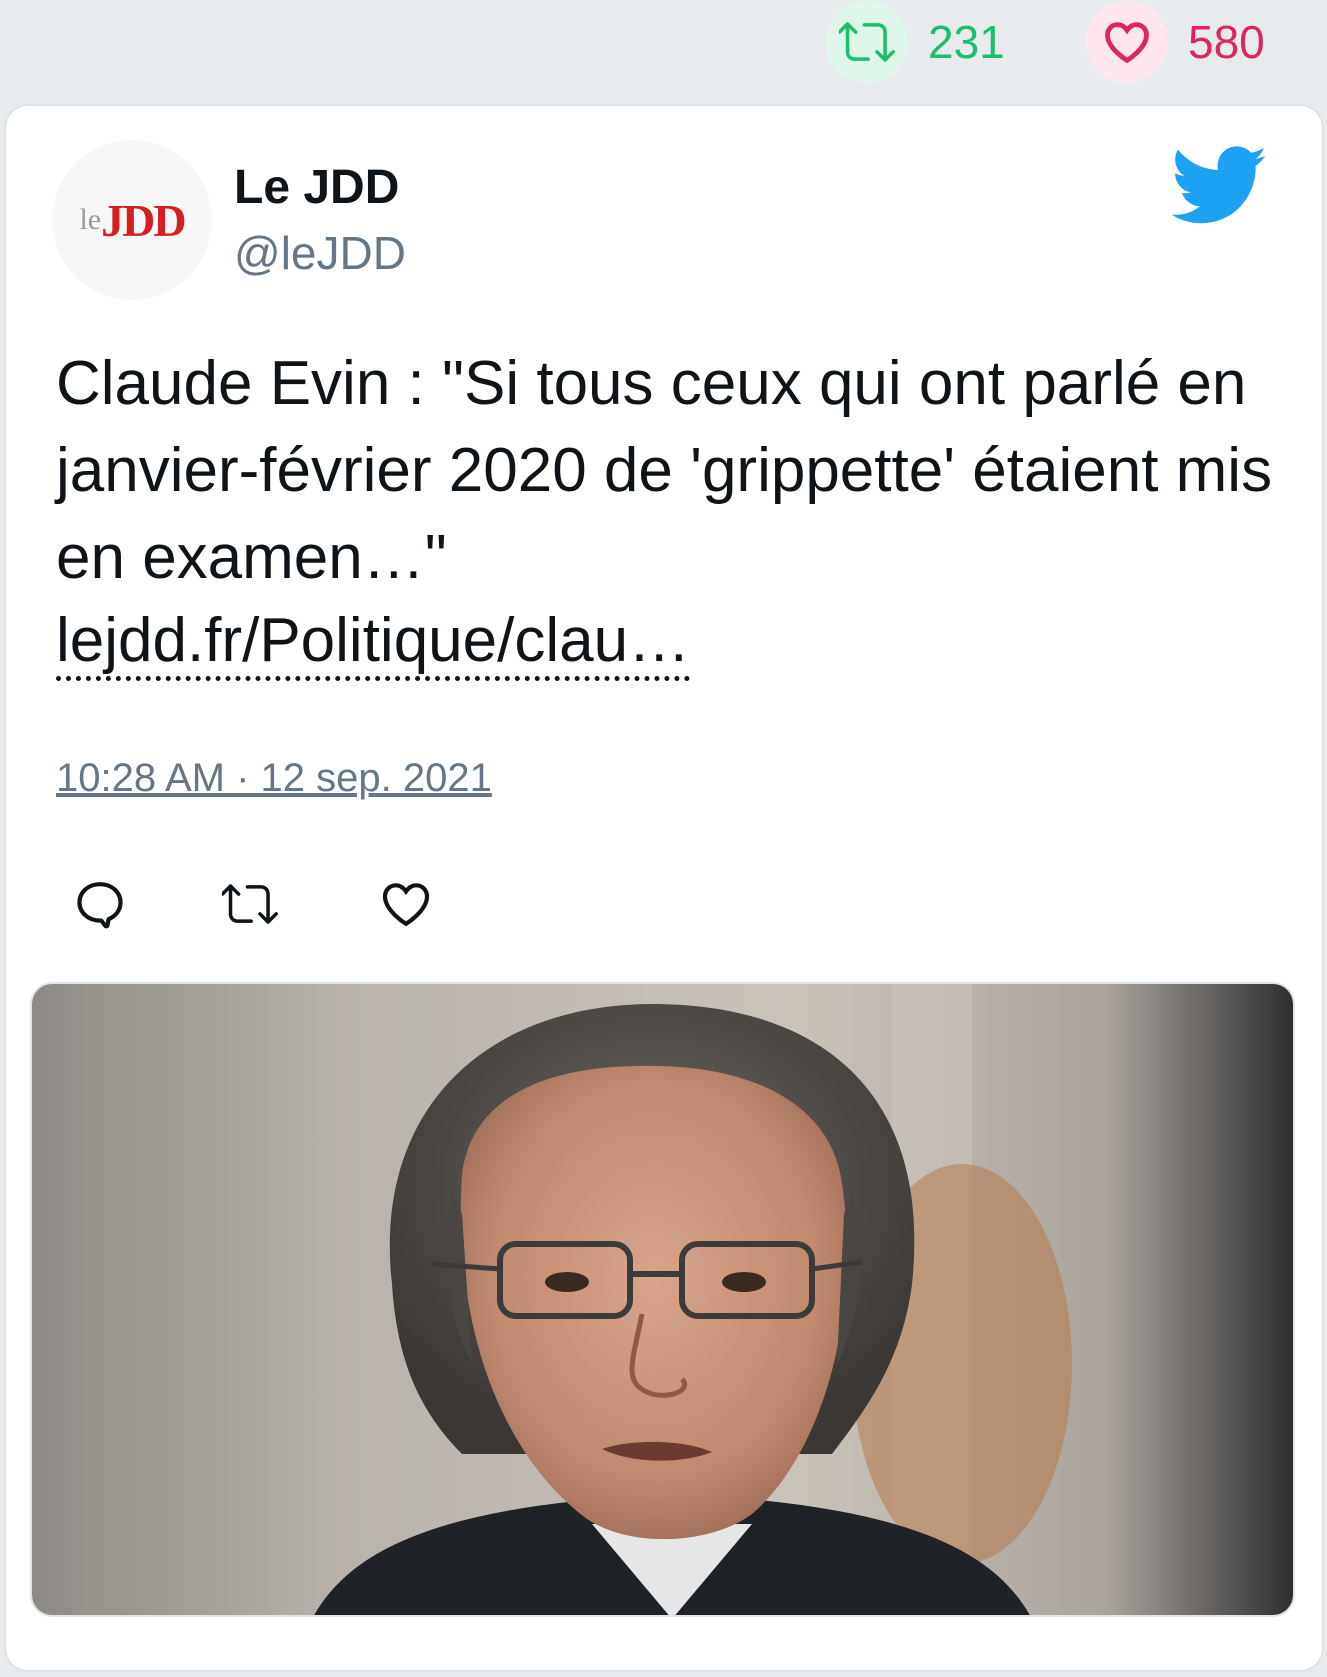 The width and height of the screenshot is (1327, 1677). I want to click on tweet-timestamp: 10:28 AM · 12 sep. 2021, so click(274, 778).